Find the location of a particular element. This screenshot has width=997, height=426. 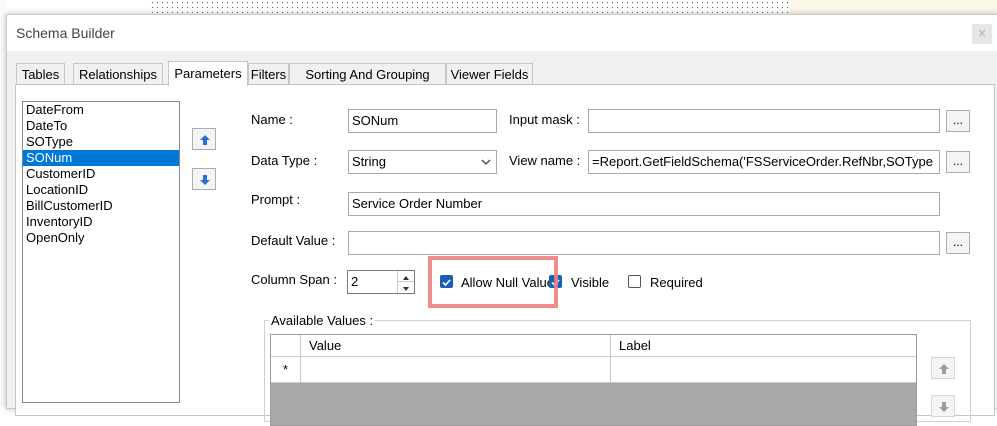

required-checkbox is located at coordinates (634, 281).